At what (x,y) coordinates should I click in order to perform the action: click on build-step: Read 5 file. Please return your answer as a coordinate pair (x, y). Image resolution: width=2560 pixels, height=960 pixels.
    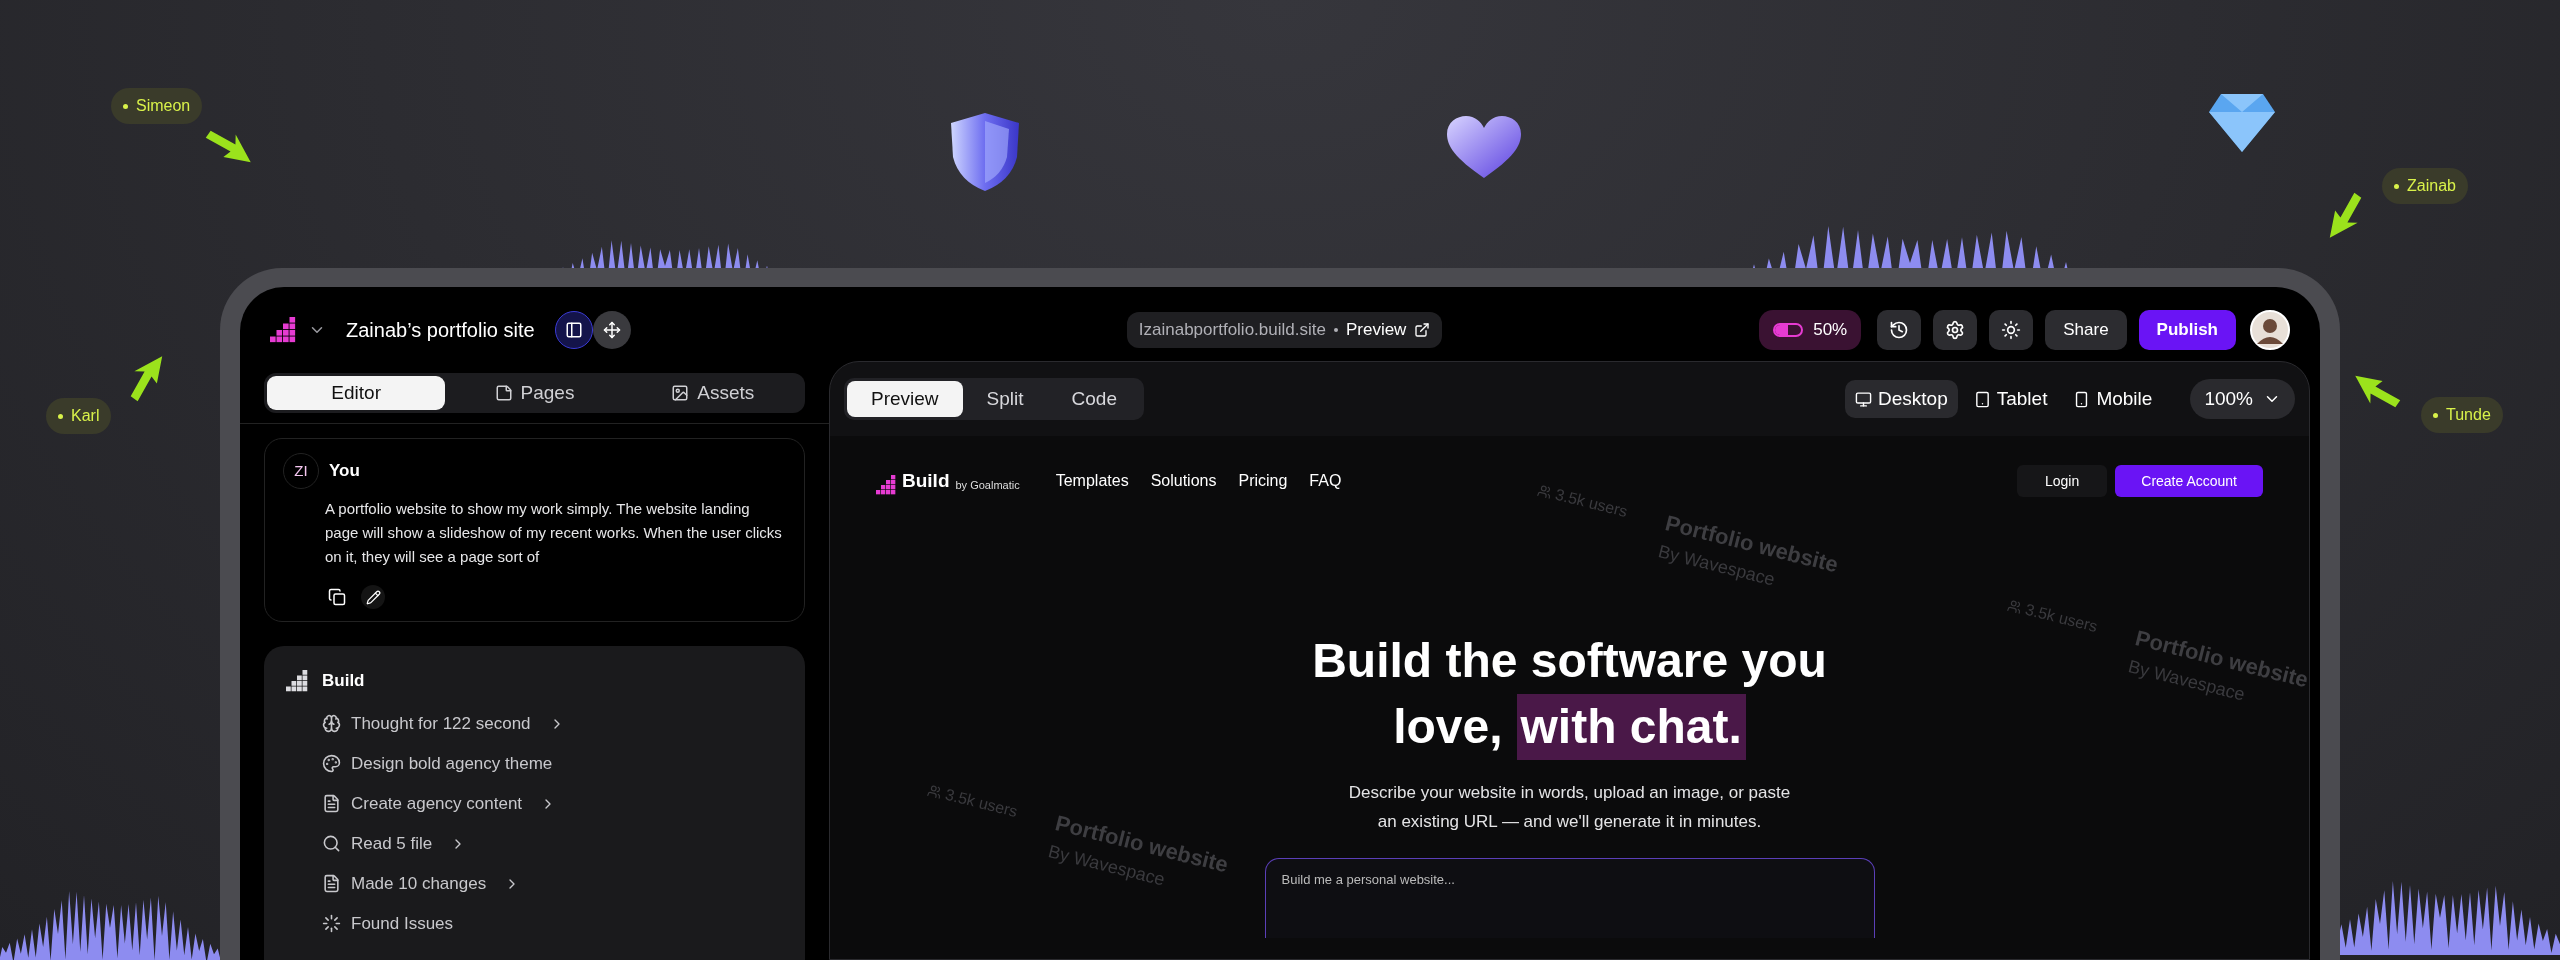
    Looking at the image, I should click on (394, 843).